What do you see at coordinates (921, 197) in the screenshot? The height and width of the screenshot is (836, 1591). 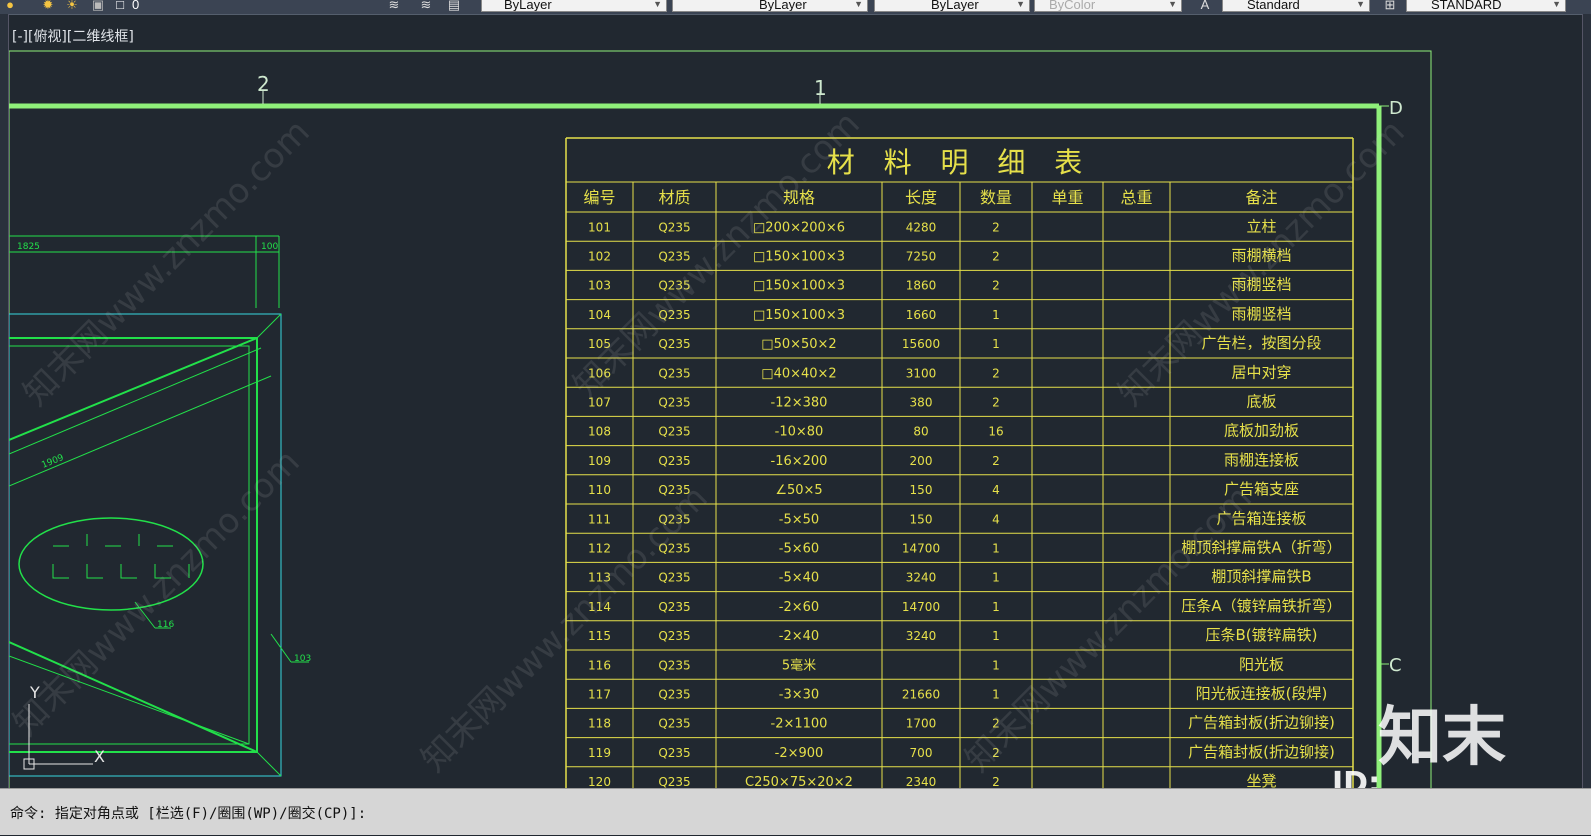 I see `table-header-cell: 长度` at bounding box center [921, 197].